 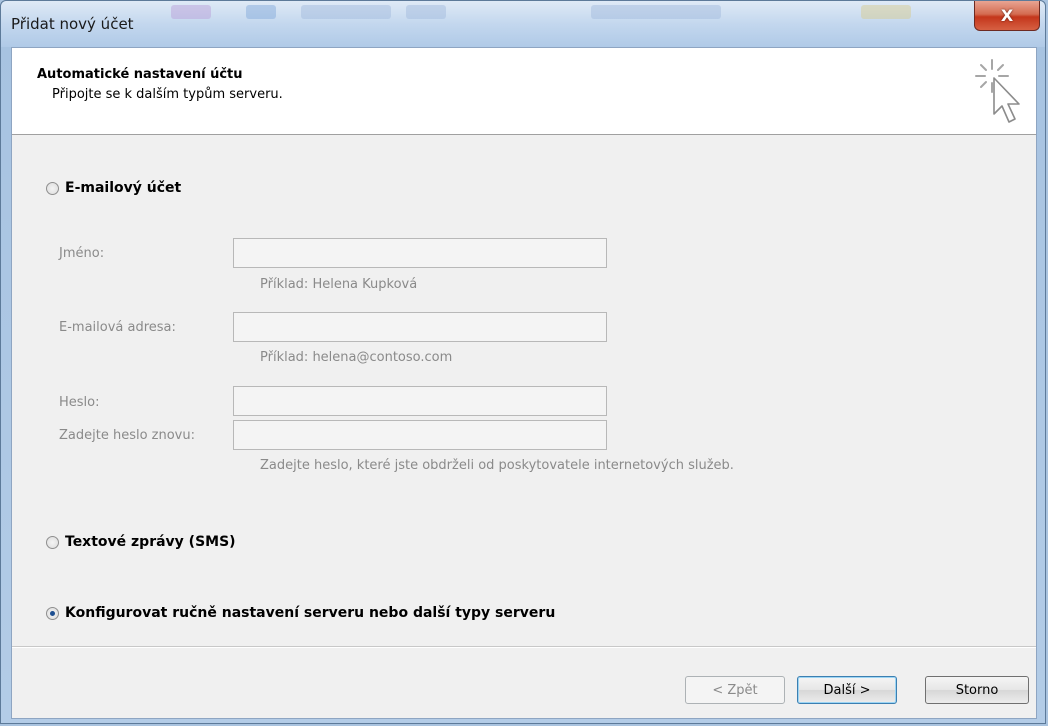 What do you see at coordinates (847, 690) in the screenshot?
I see `next-button: Další >` at bounding box center [847, 690].